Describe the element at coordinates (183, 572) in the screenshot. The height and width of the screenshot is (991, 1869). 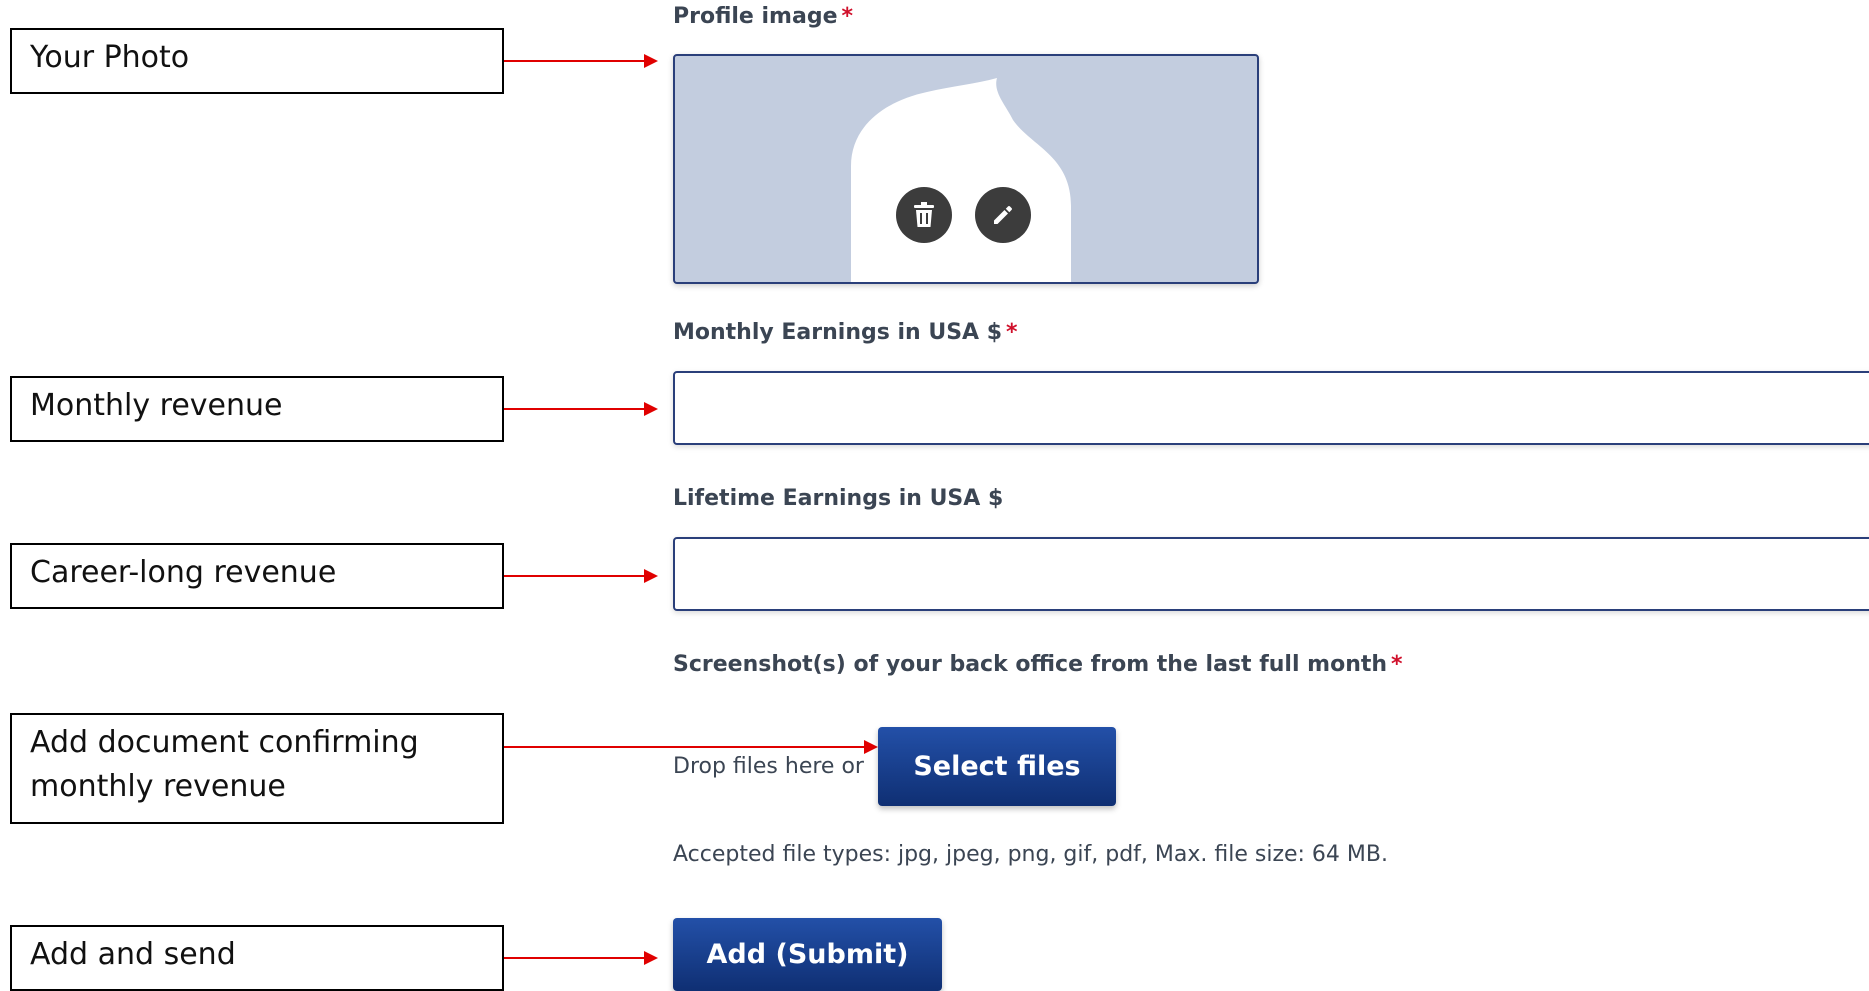
I see `annotation-text: Career-long revenue` at that location.